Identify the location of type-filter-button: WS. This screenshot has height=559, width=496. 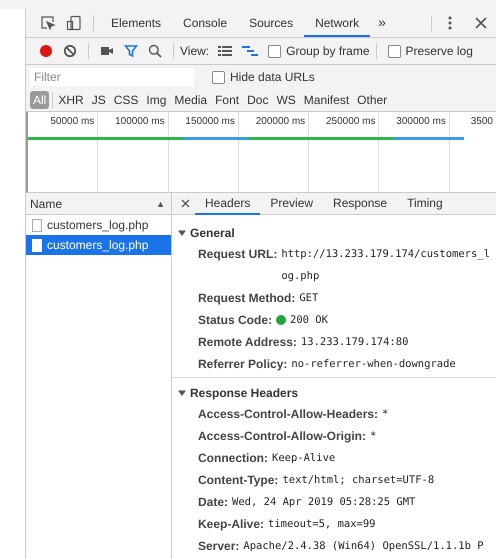
(286, 100).